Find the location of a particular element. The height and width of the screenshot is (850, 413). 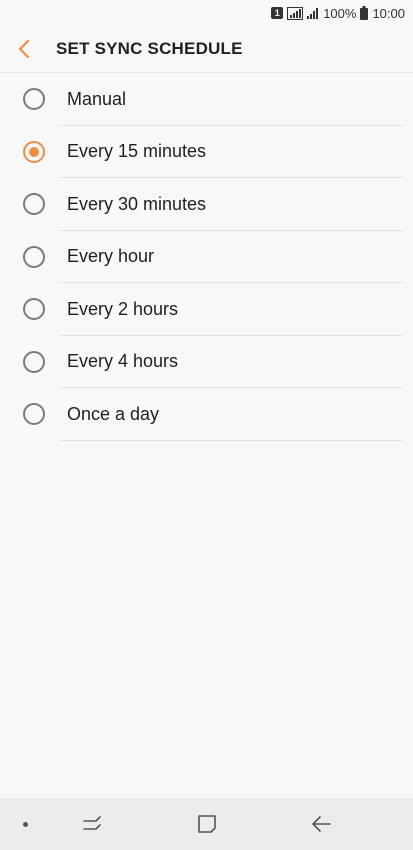

option-every-hour: Every hour is located at coordinates (206, 257).